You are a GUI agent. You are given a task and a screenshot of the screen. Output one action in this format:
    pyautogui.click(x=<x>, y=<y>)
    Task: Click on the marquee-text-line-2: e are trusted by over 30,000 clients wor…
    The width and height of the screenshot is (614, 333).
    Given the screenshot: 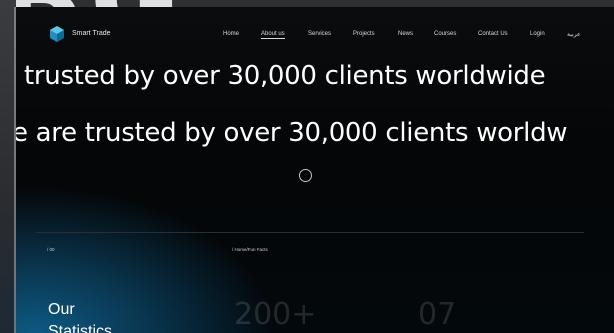 What is the action you would take?
    pyautogui.click(x=292, y=133)
    